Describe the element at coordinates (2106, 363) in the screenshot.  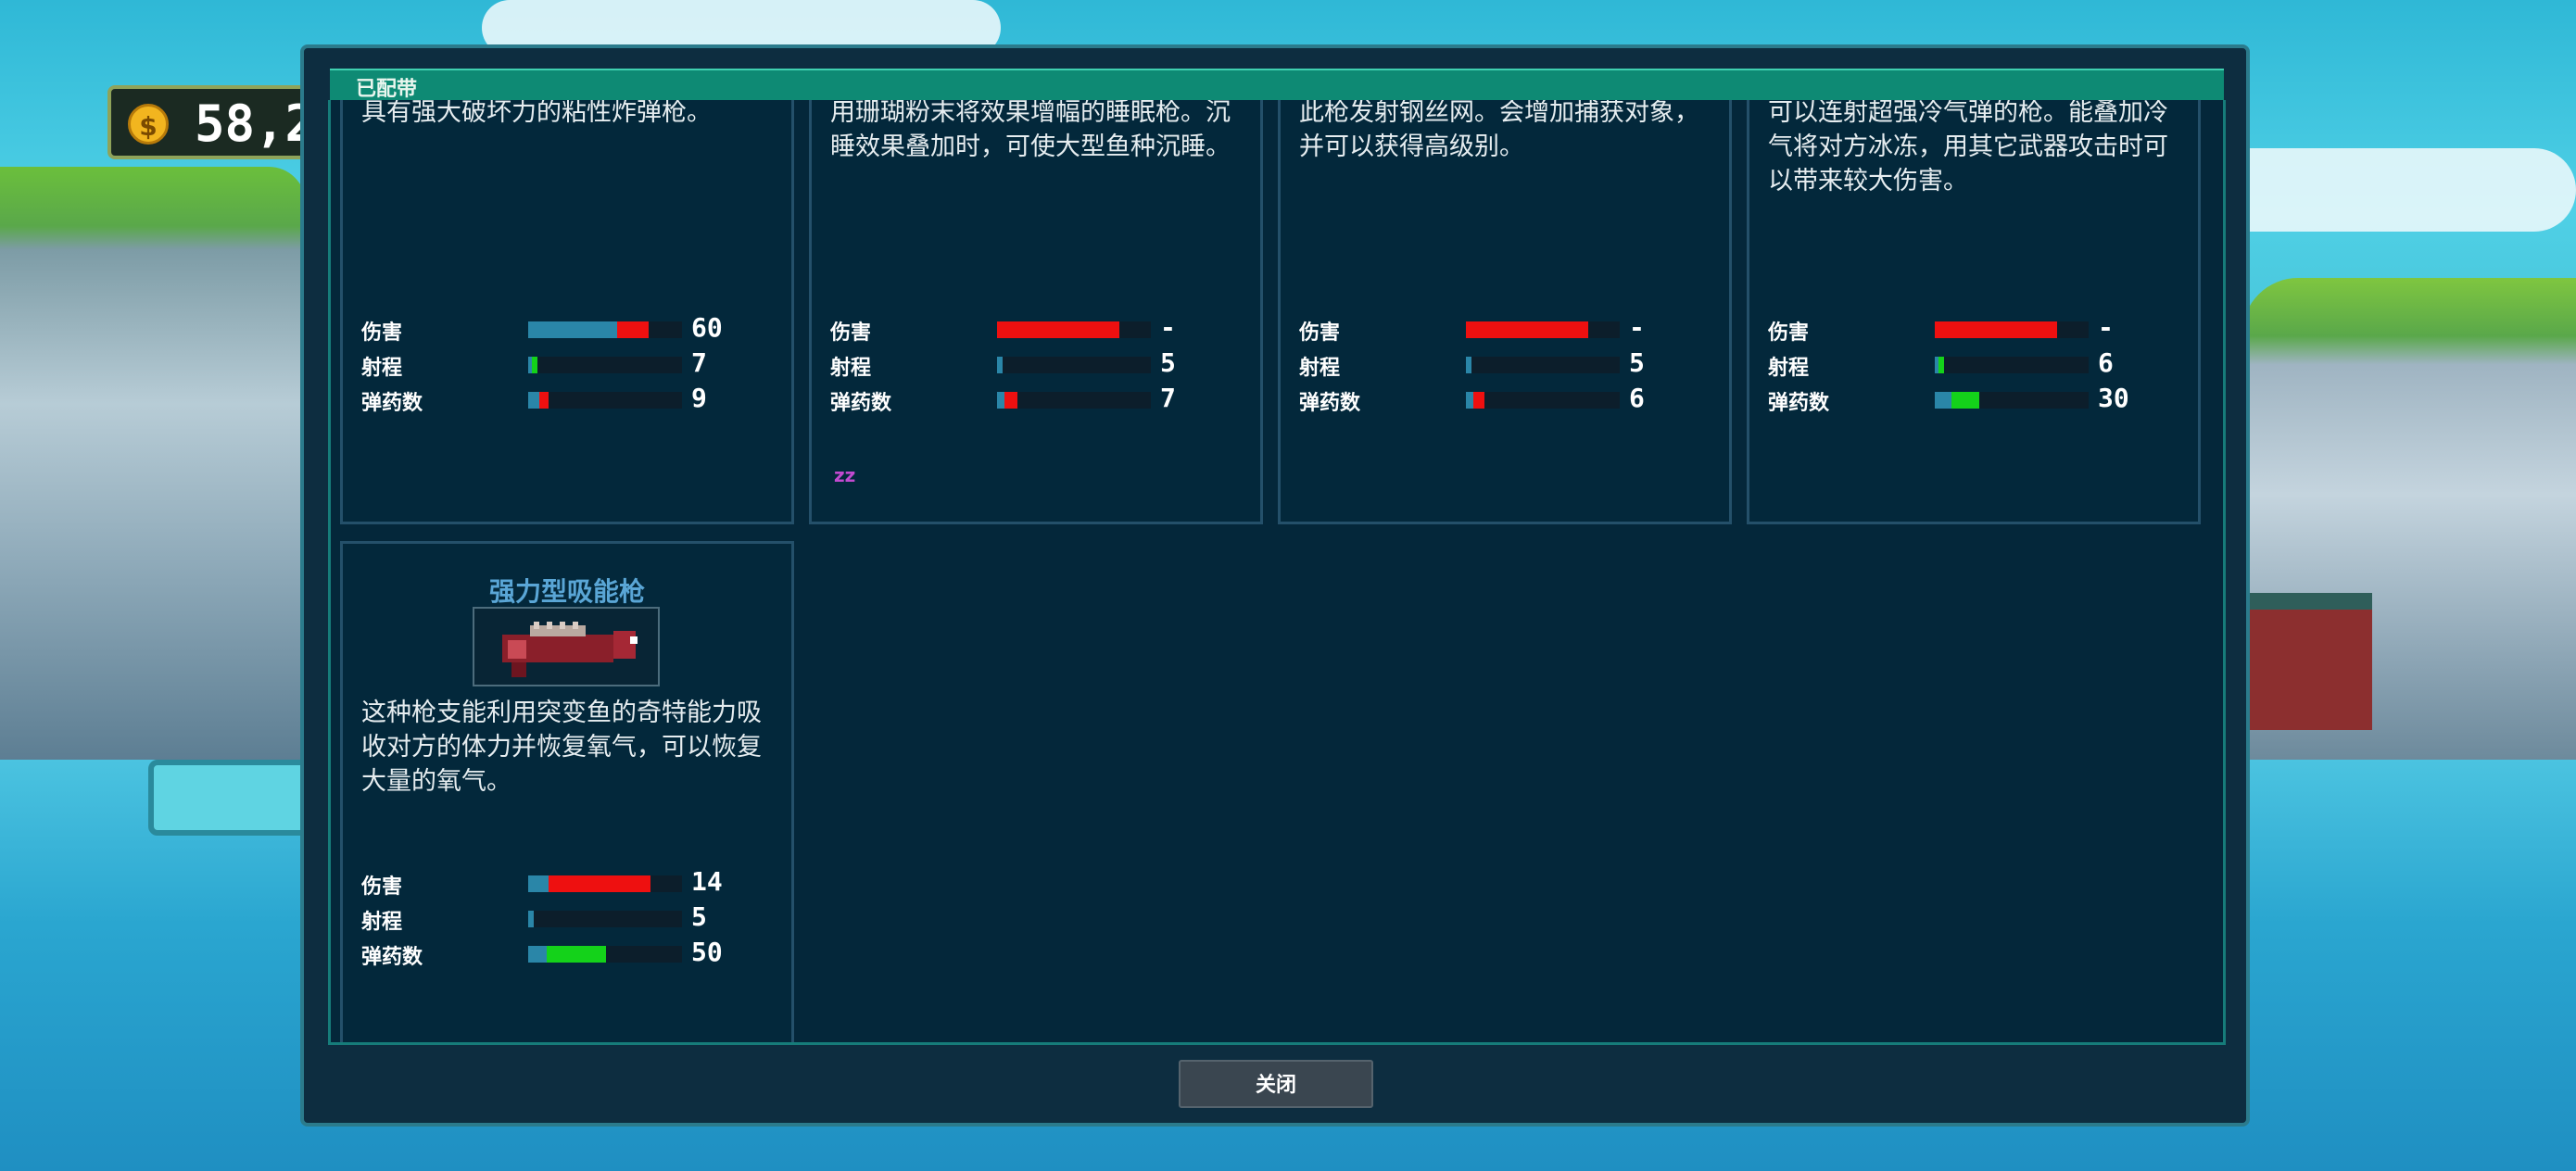
I see `stat-value: 6` at that location.